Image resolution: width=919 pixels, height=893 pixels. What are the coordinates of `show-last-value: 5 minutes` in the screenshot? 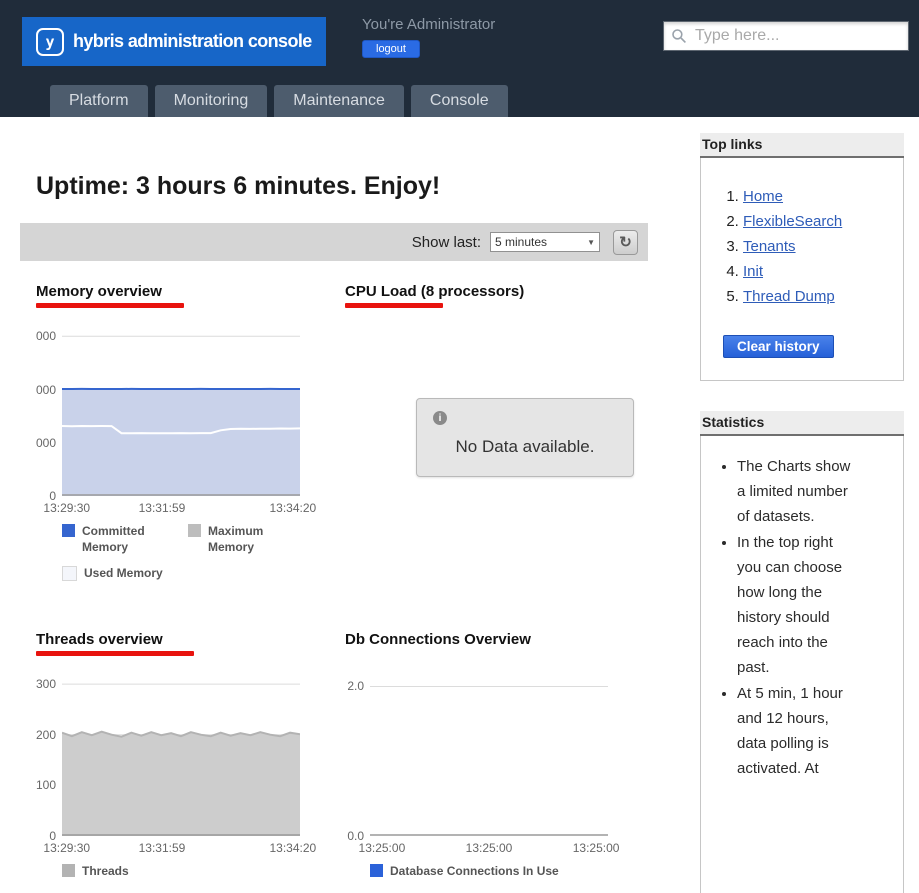 It's located at (521, 242).